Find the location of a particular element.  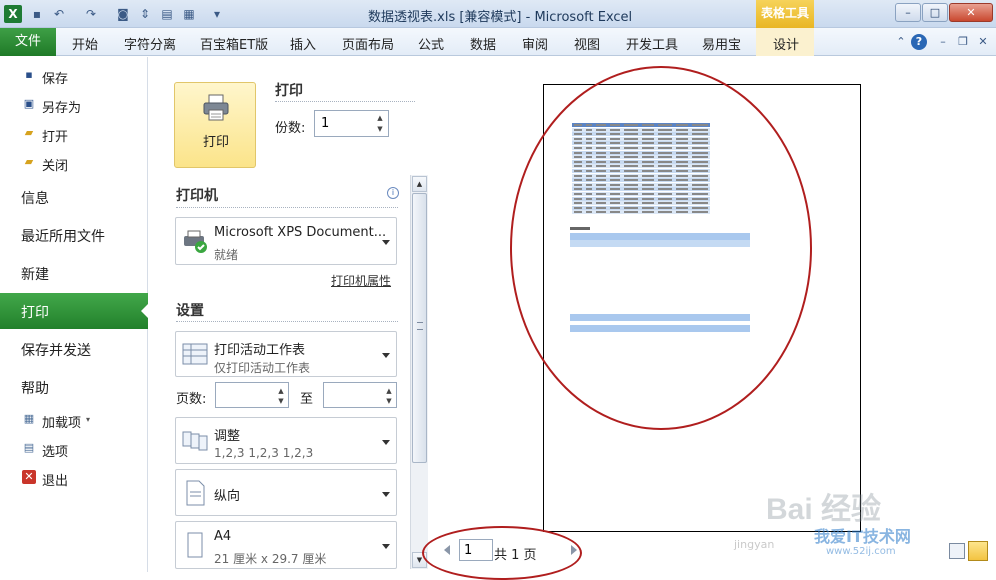

redo-icon: ↷ is located at coordinates (91, 14).